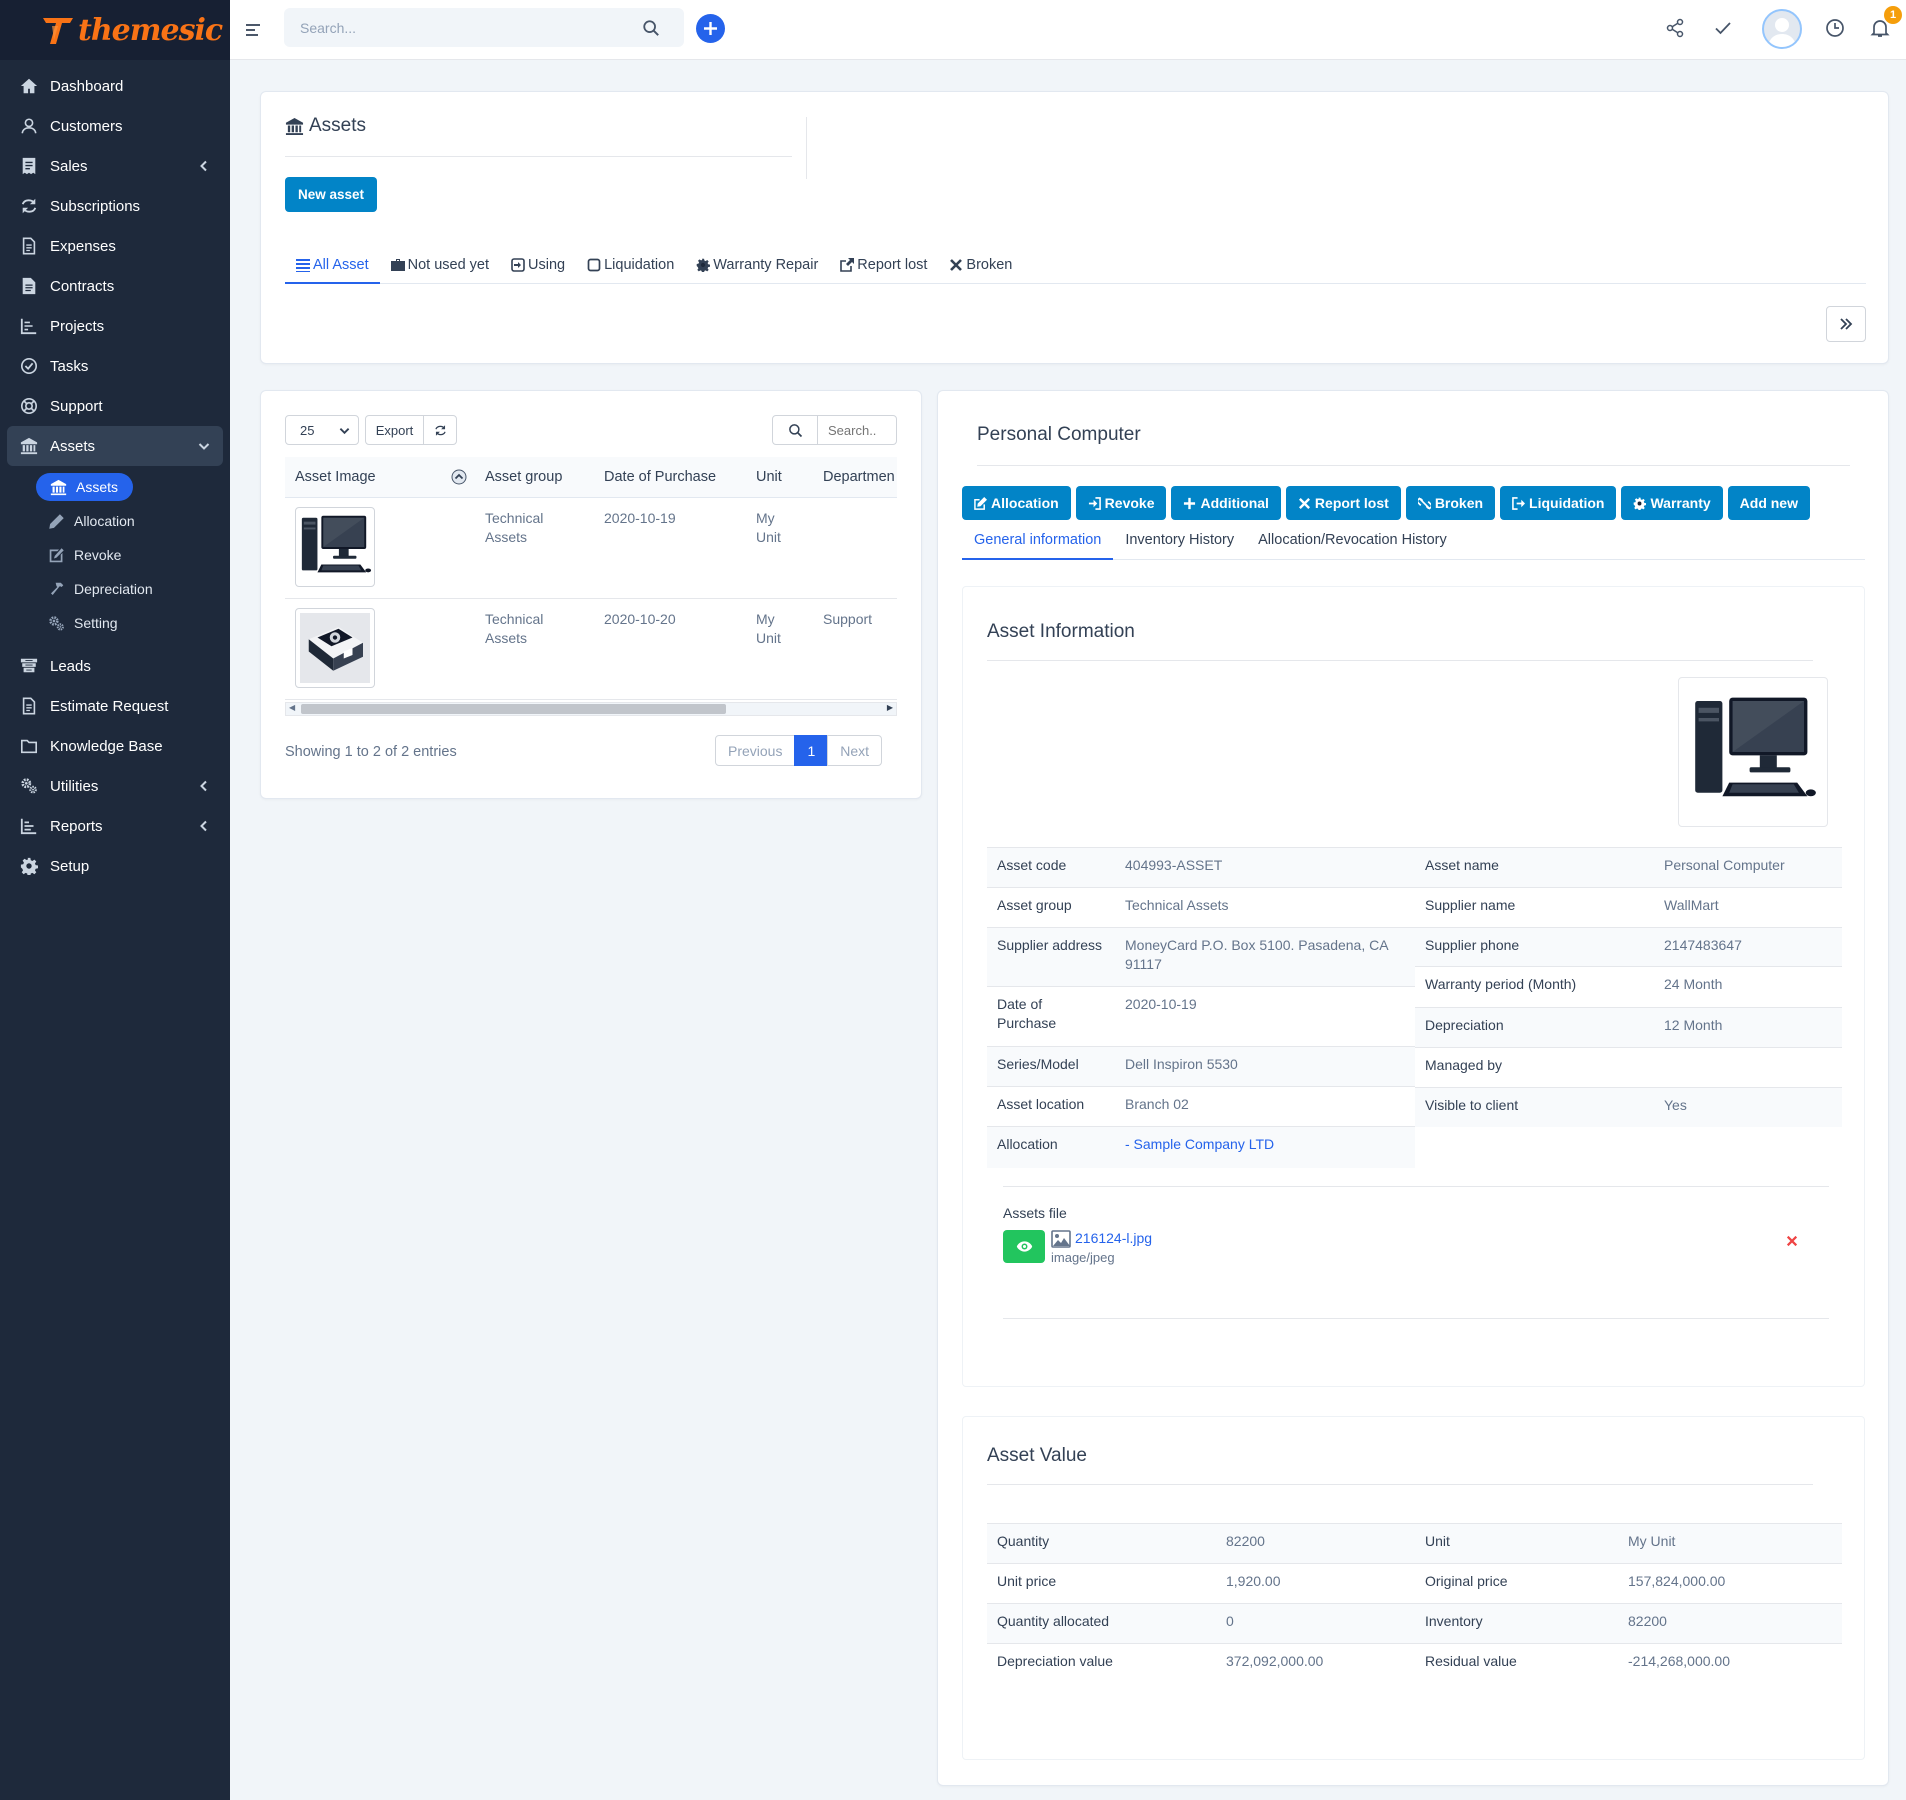 This screenshot has height=1800, width=1906. Describe the element at coordinates (332, 266) in the screenshot. I see `tab-all-asset: All Asset` at that location.